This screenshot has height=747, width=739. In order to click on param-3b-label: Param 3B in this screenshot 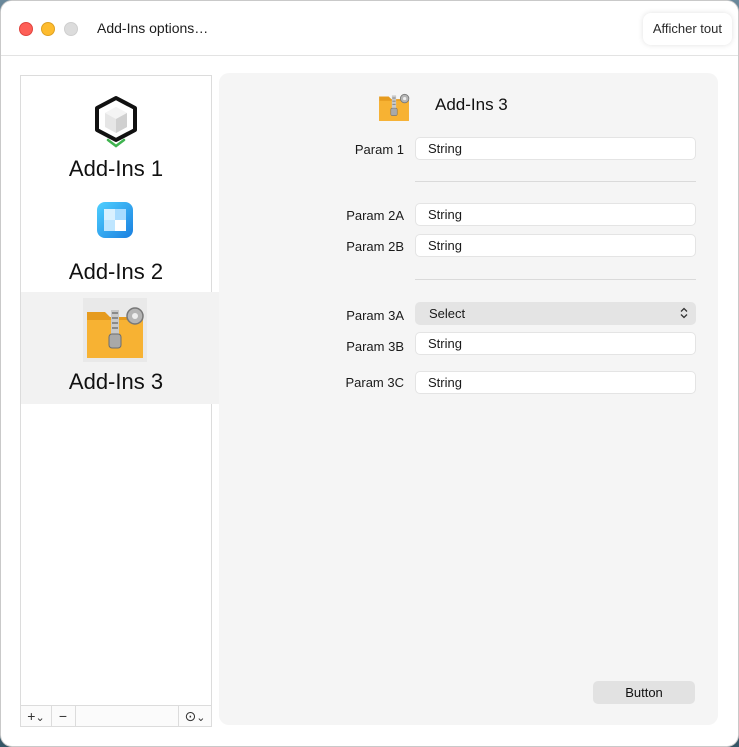, I will do `click(375, 346)`.